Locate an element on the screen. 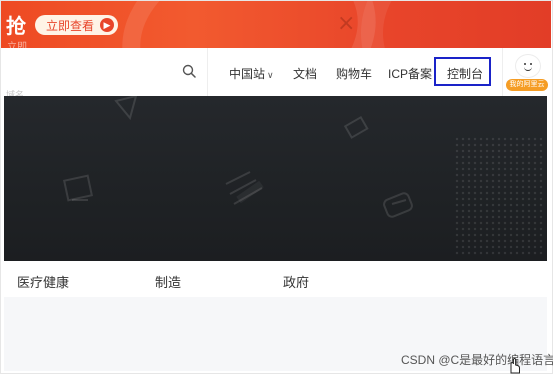  nav-item-label: ICP备案 is located at coordinates (410, 74).